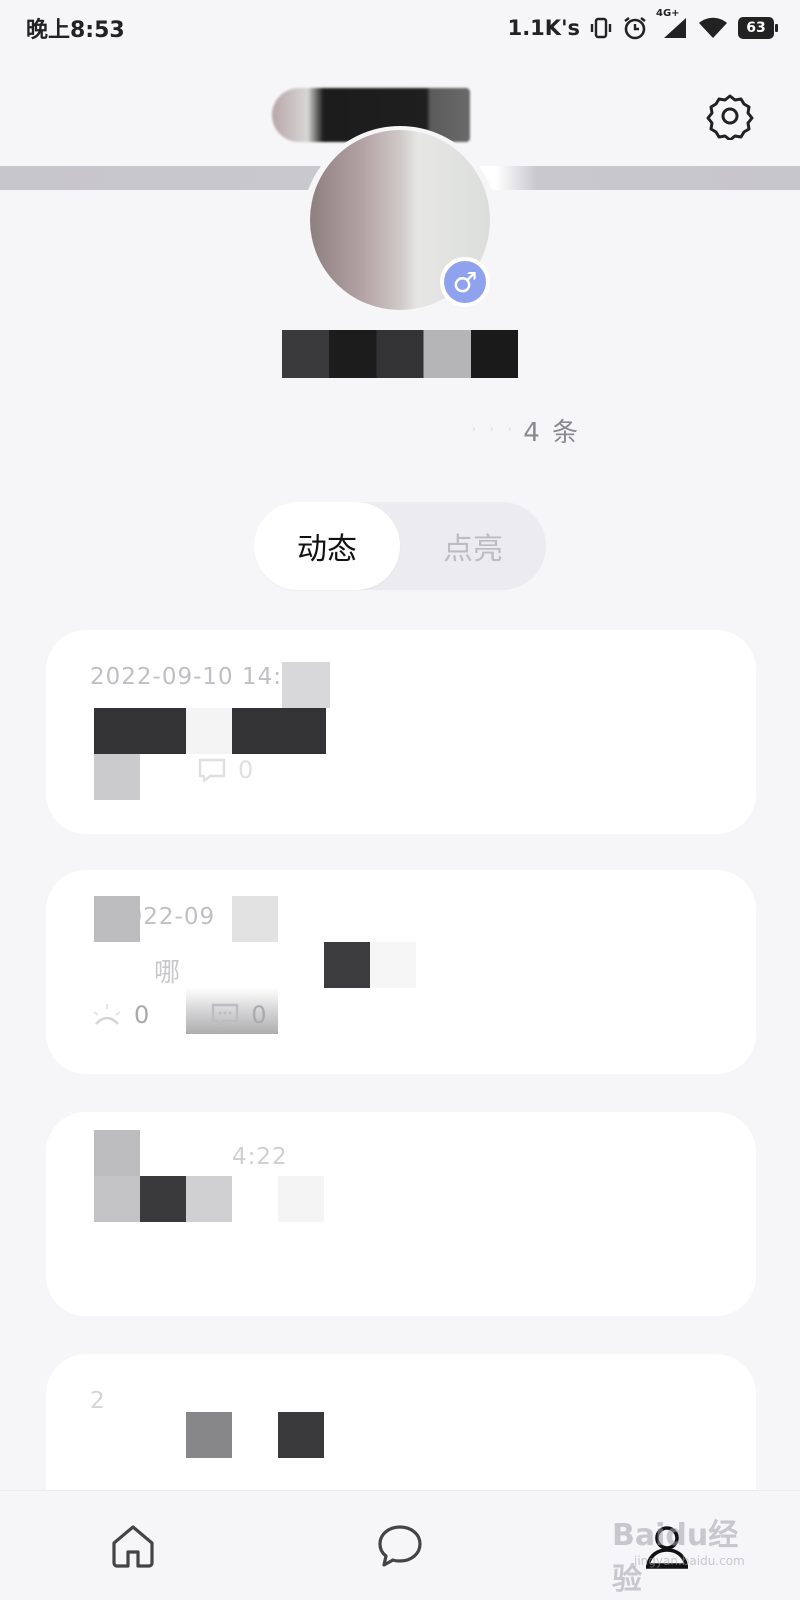 The width and height of the screenshot is (800, 1600). Describe the element at coordinates (440, 430) in the screenshot. I see `post-count-line: · · · 4 条` at that location.